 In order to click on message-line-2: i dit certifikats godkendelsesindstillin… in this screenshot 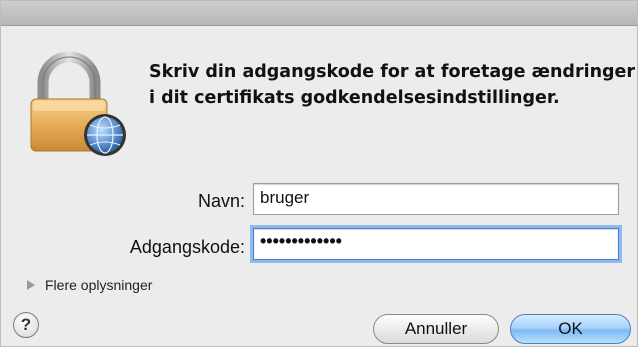, I will do `click(354, 98)`.